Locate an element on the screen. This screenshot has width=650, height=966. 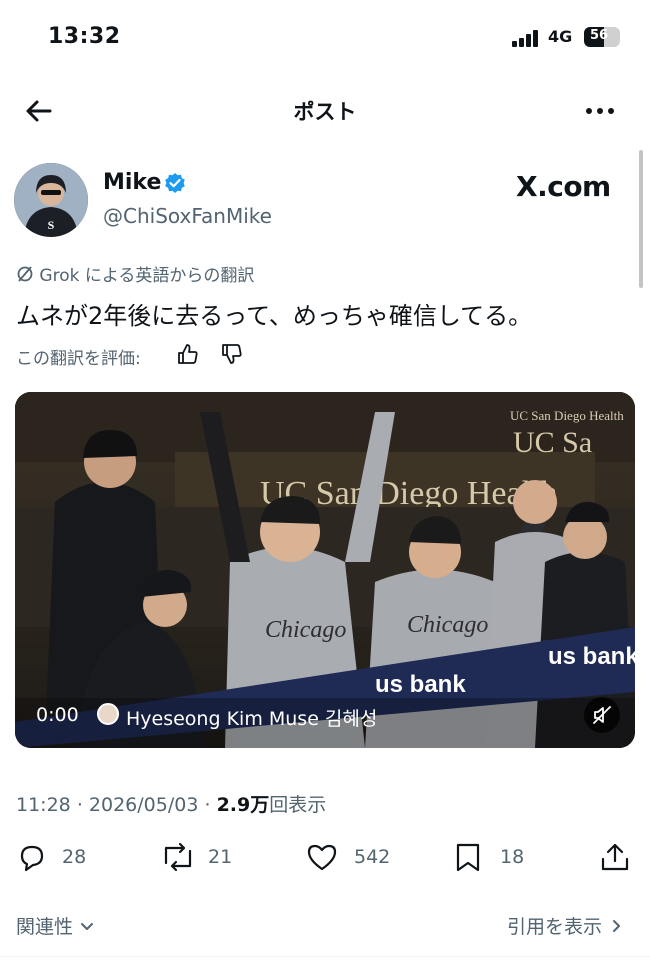
page-title: ポスト is located at coordinates (325, 112).